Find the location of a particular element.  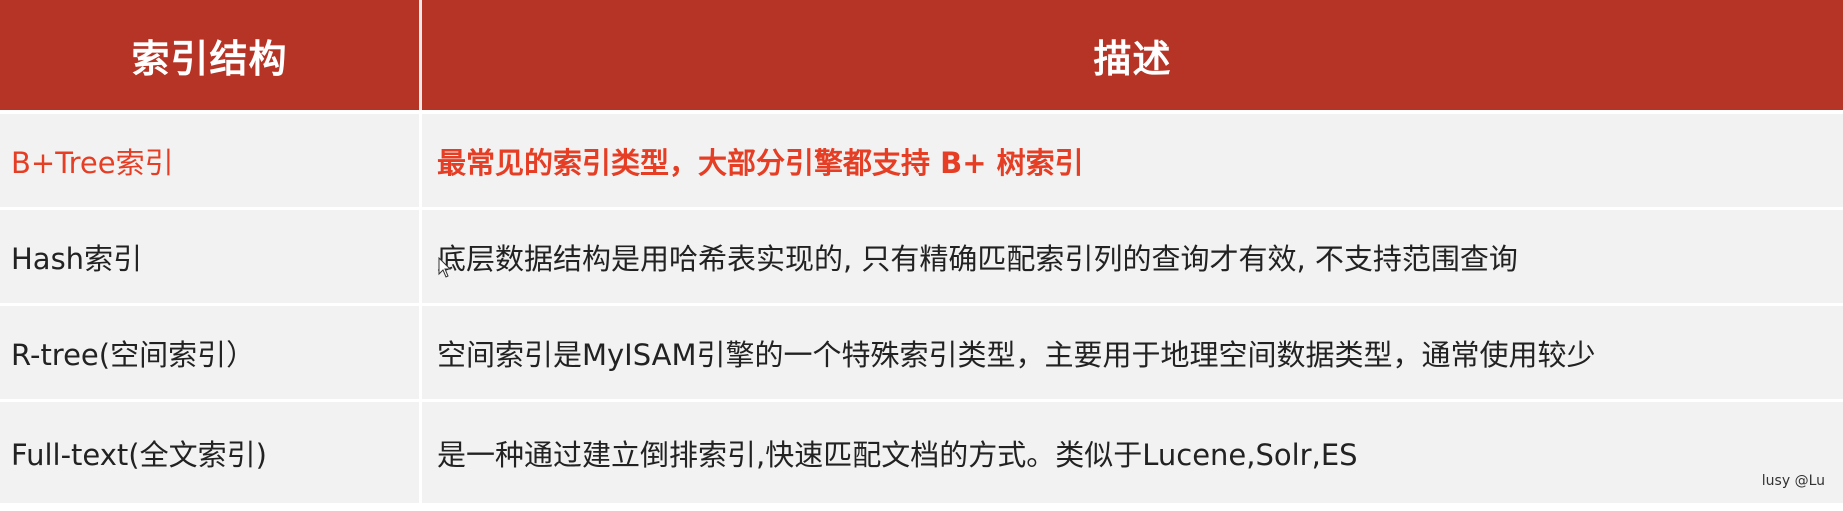

structure-cell: Full-text(全文索引) is located at coordinates (139, 454).